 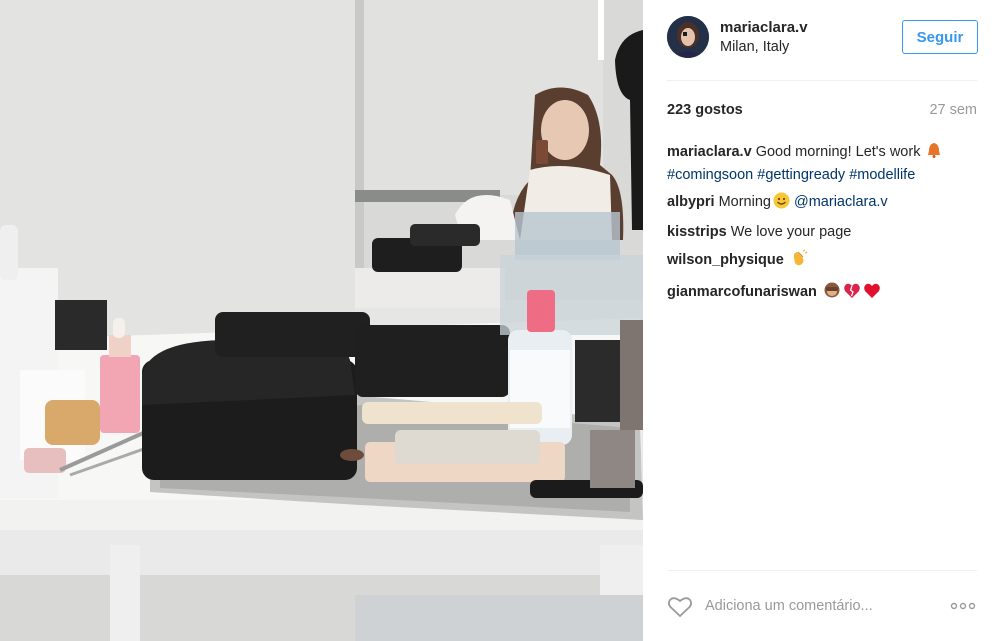 What do you see at coordinates (725, 260) in the screenshot?
I see `comment-user: wilson_physique` at bounding box center [725, 260].